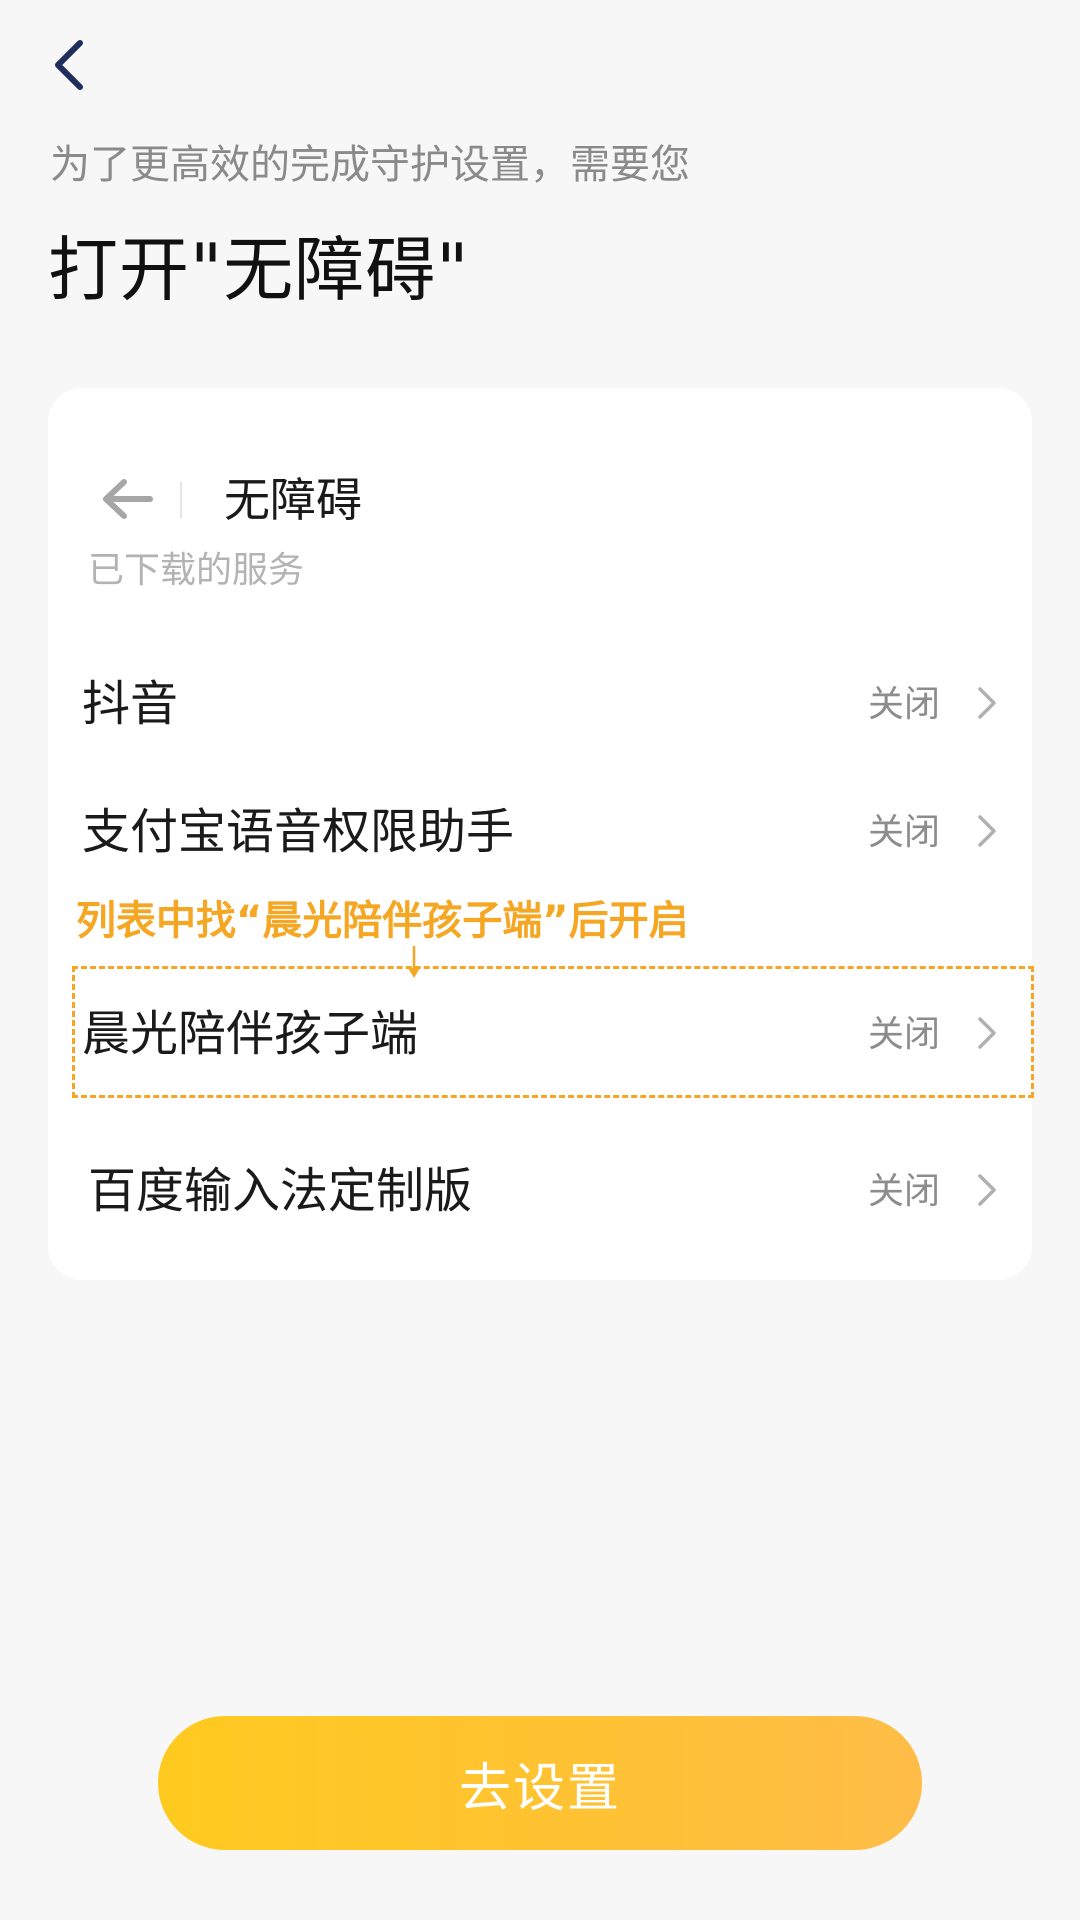 The image size is (1080, 1920). I want to click on service-item-chenguang-child: 晨光陪伴孩子端 关闭, so click(540, 1033).